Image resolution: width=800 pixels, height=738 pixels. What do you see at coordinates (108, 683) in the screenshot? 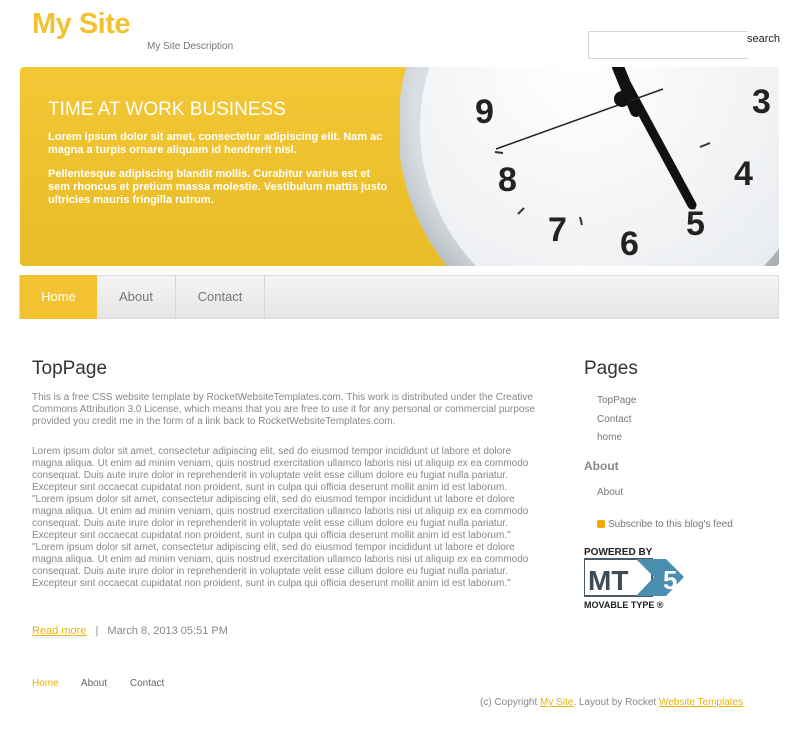
I see `footer-nav: Home About Contact` at bounding box center [108, 683].